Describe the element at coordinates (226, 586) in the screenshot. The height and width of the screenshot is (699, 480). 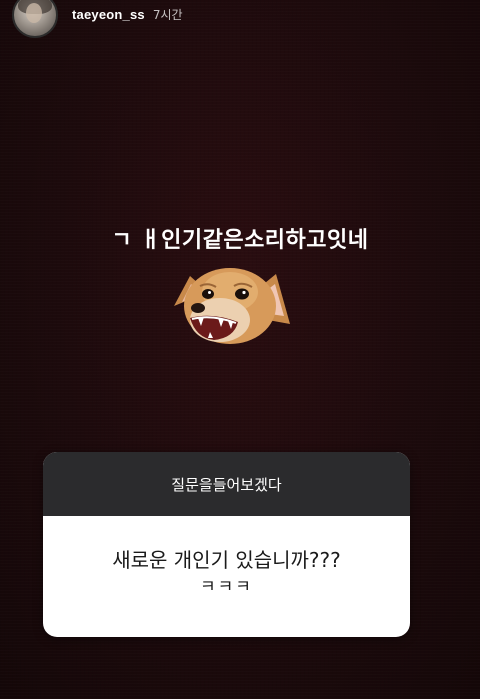
I see `question-subtext: ㅋㅋㅋ` at that location.